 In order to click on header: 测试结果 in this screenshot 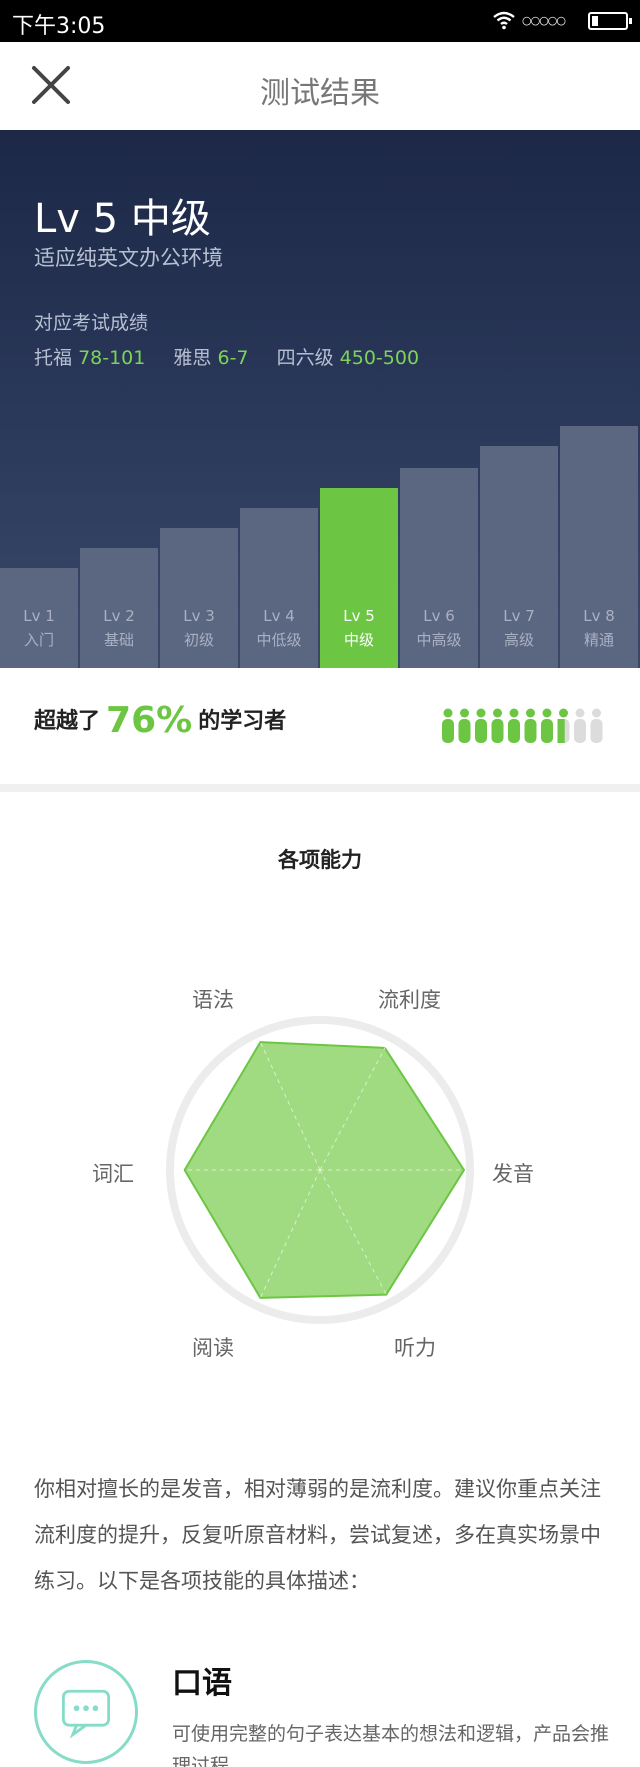, I will do `click(320, 86)`.